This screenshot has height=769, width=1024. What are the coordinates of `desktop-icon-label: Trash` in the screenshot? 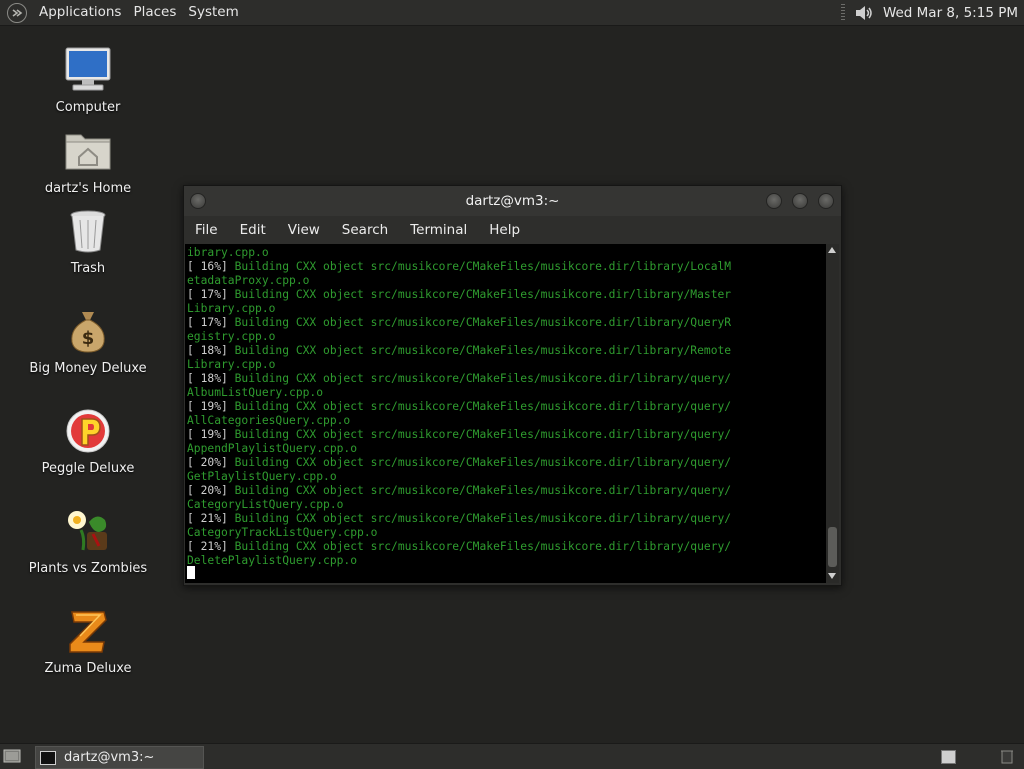 It's located at (88, 268).